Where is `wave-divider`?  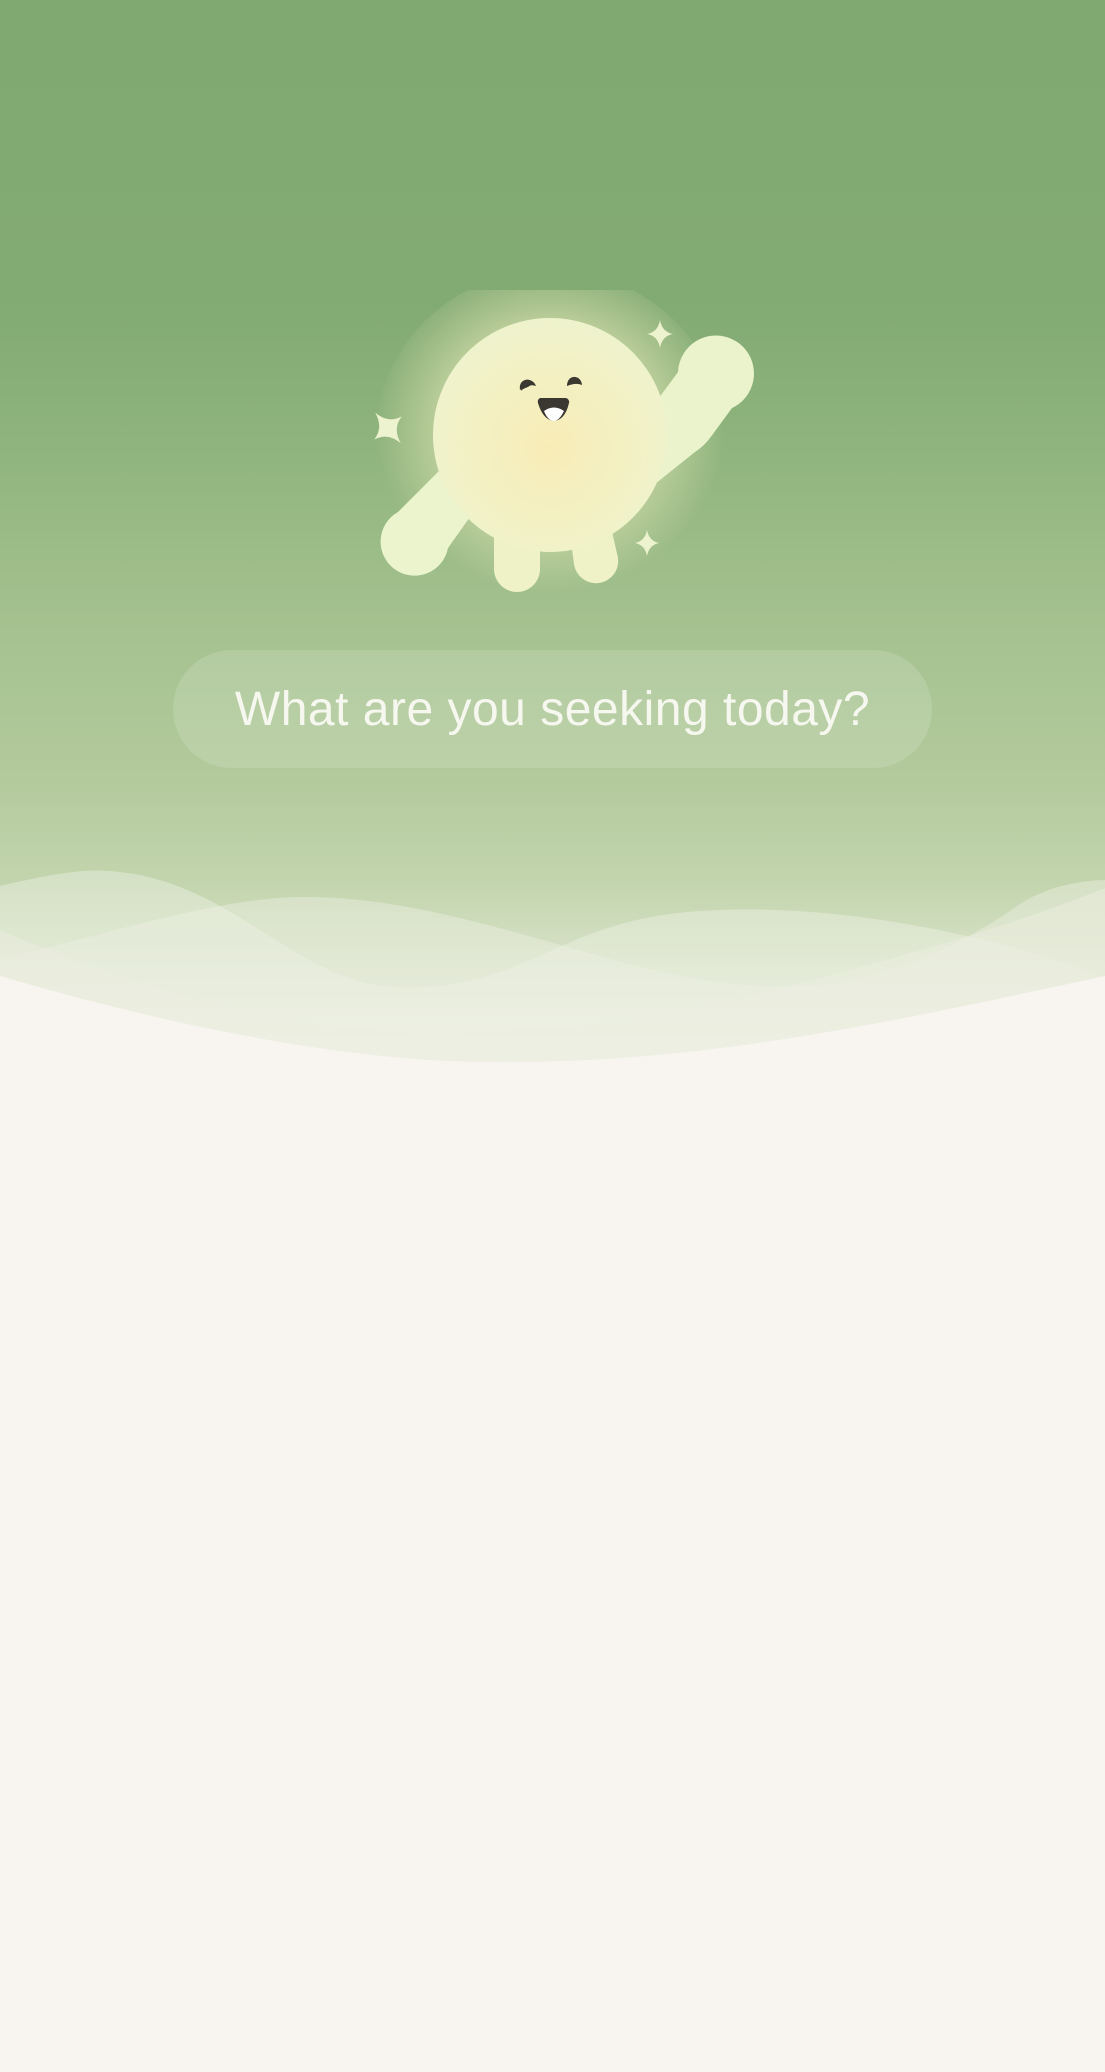
wave-divider is located at coordinates (552, 975).